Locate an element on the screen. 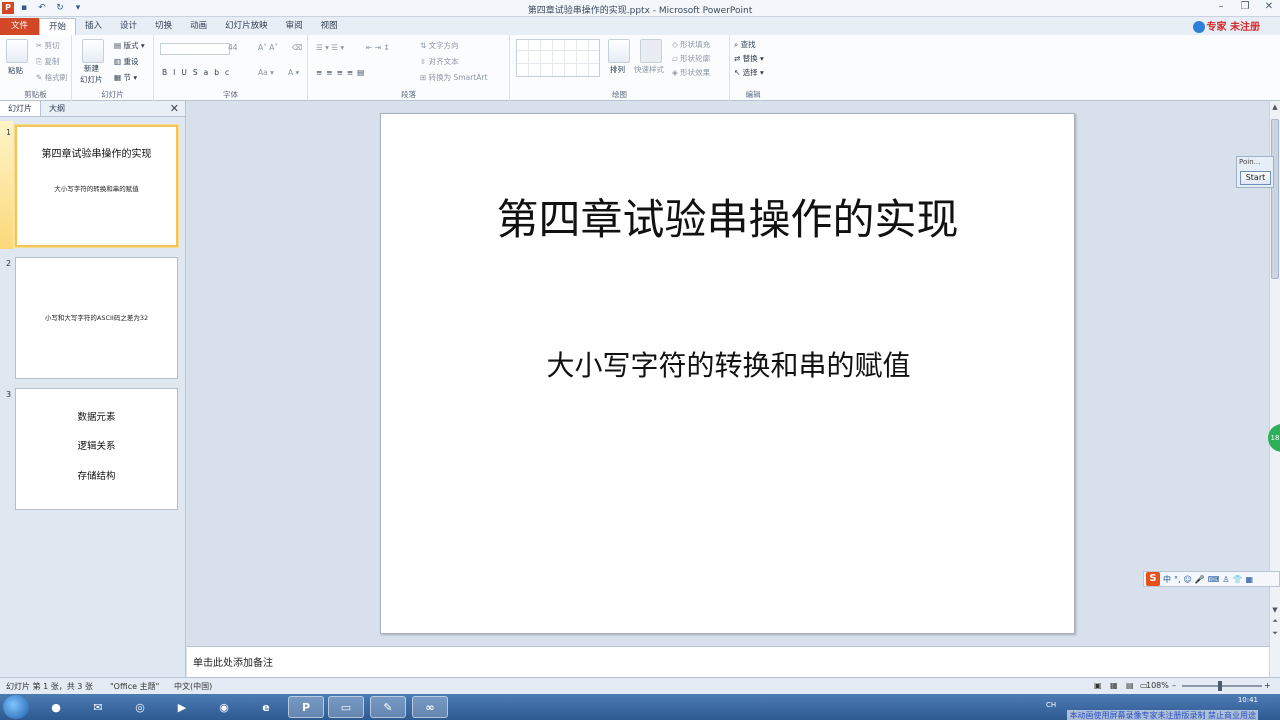 This screenshot has height=720, width=1280. font-color-icon: A ▾ is located at coordinates (293, 72).